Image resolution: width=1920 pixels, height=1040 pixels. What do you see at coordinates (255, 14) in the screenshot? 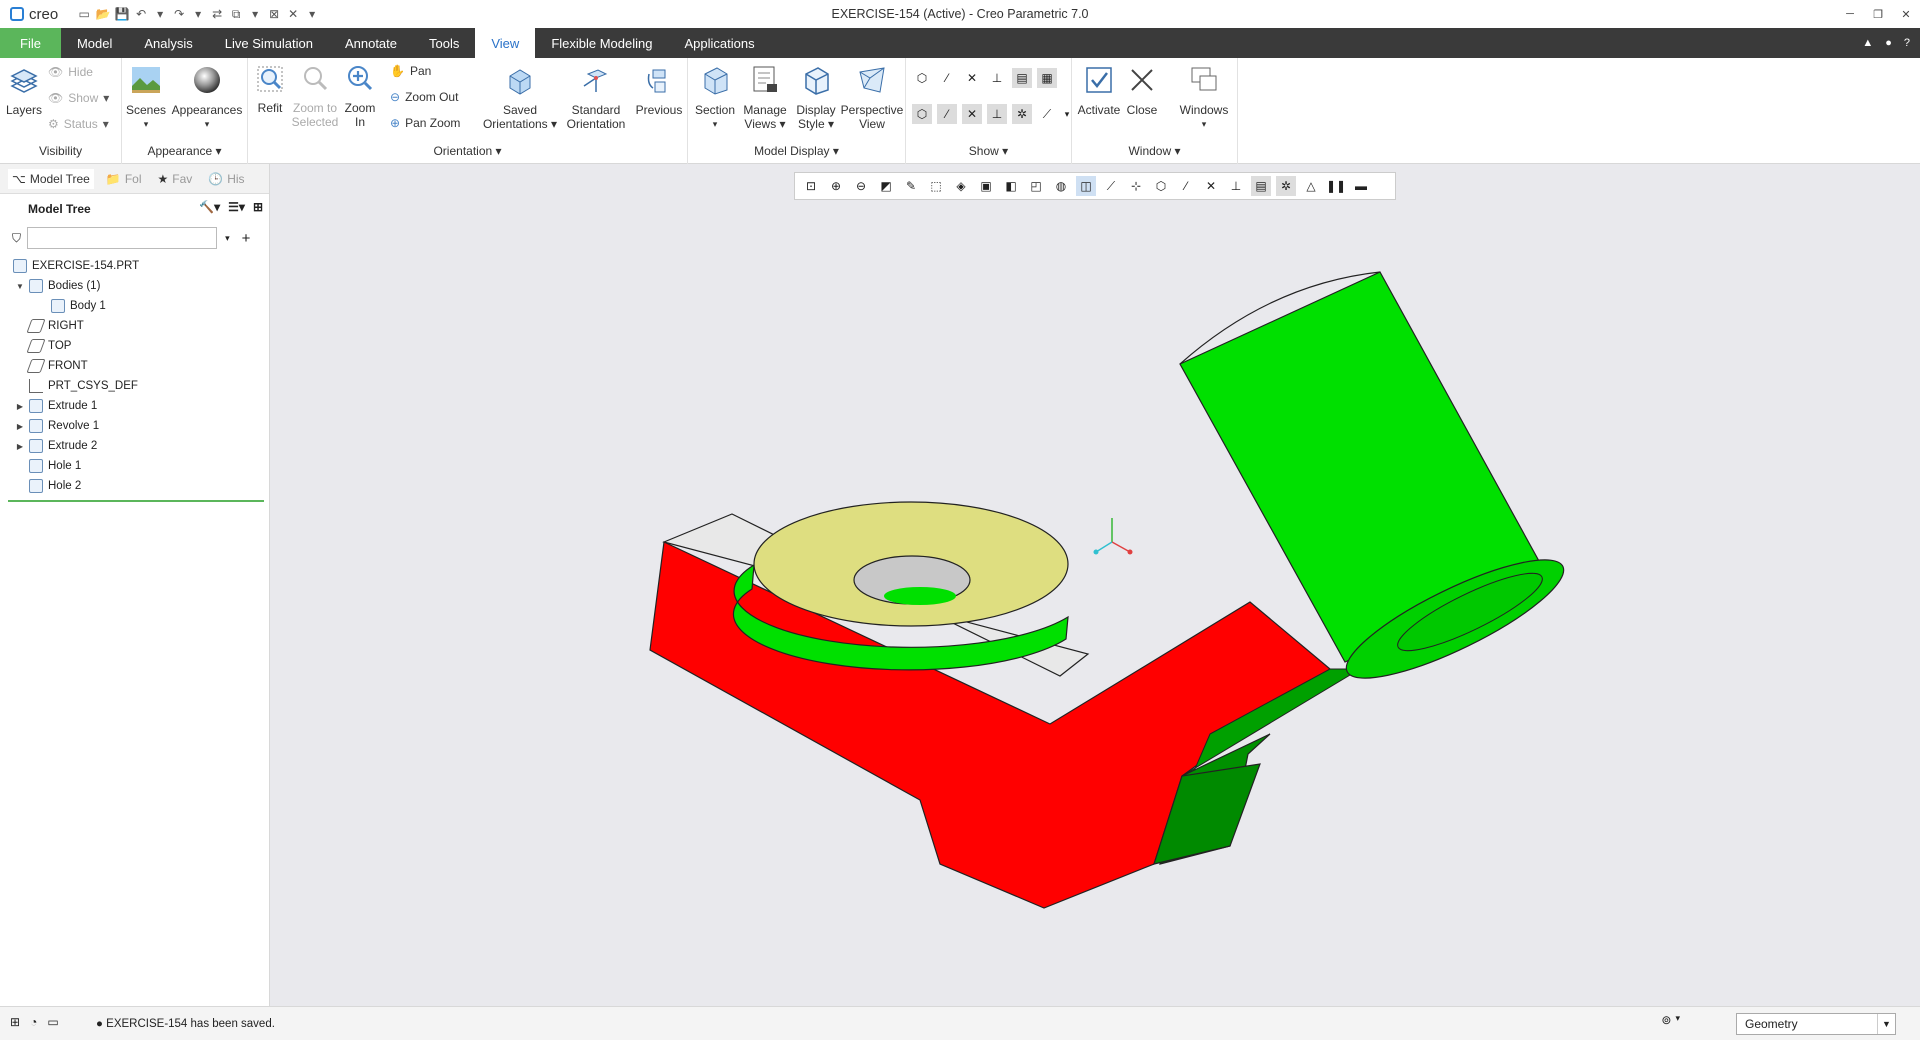
I see `windows-dropdown-icon: ▾` at bounding box center [255, 14].